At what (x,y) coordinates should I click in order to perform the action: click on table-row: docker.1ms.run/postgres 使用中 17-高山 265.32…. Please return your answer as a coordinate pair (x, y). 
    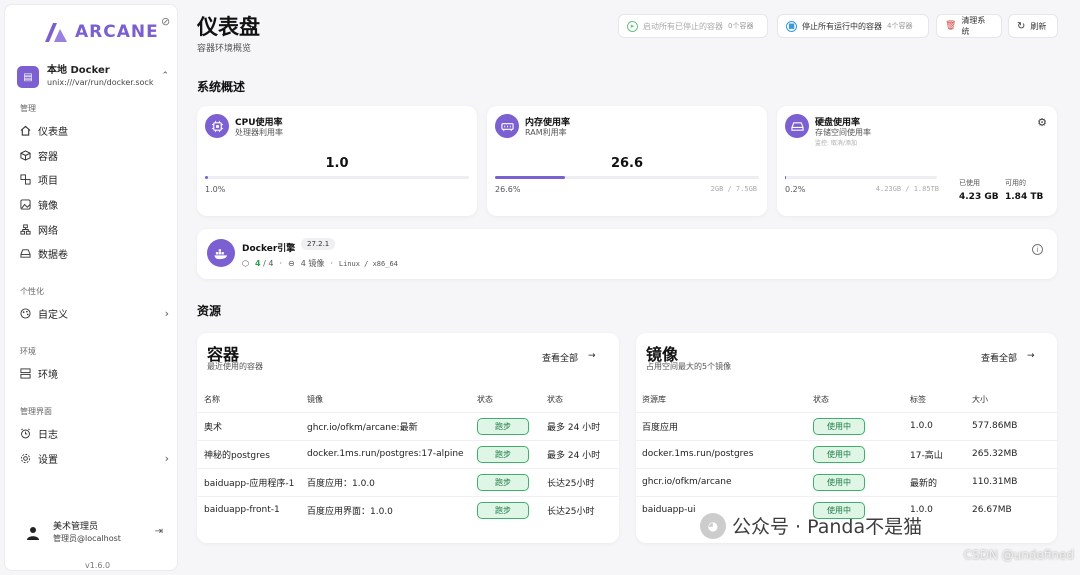
    Looking at the image, I should click on (846, 453).